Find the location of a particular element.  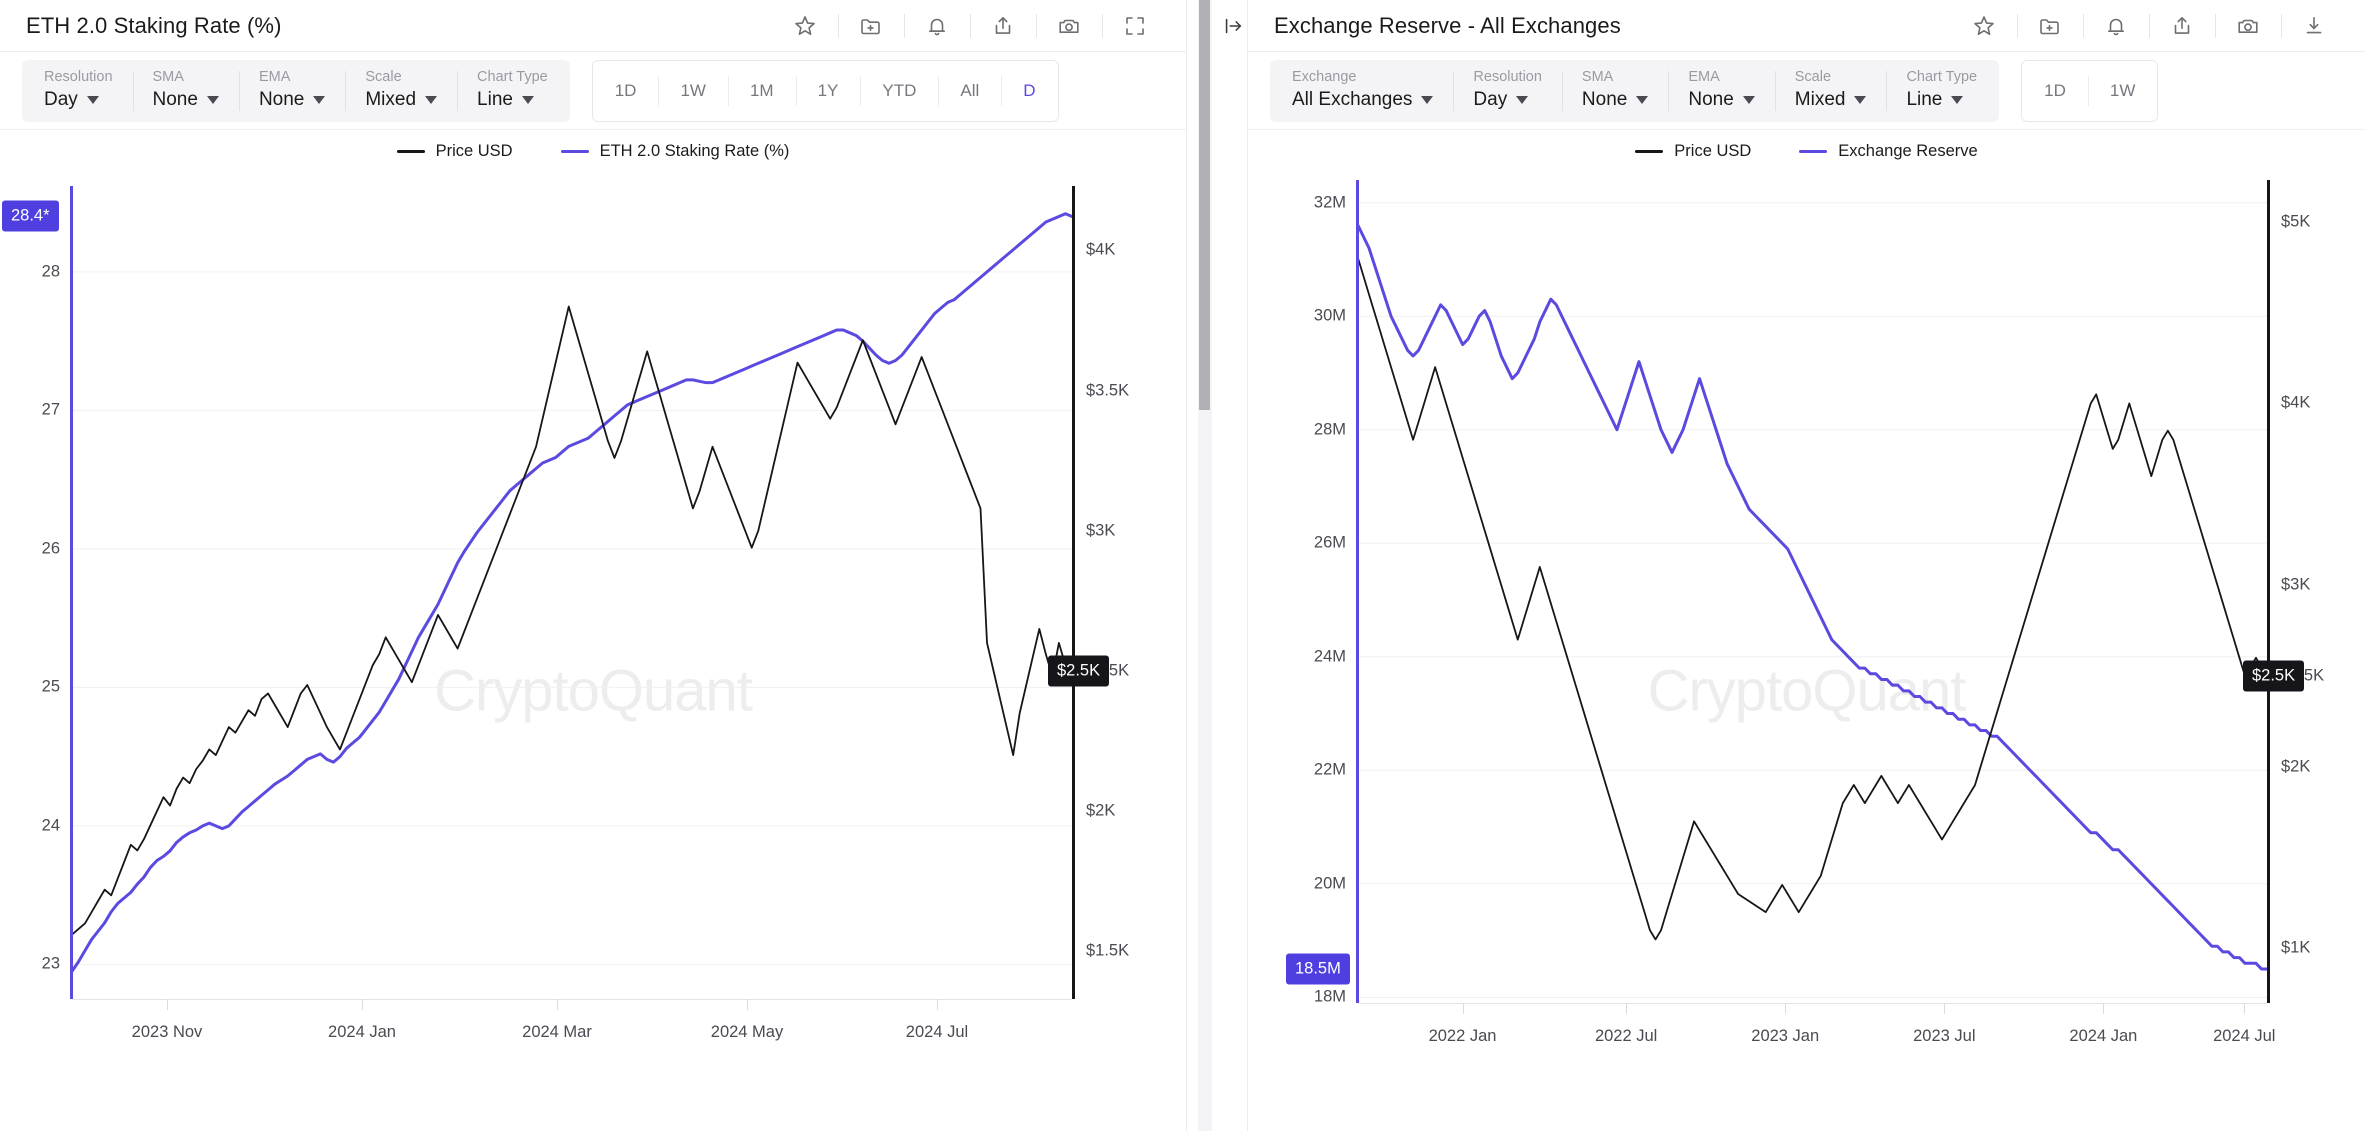

control-ema-value-text: None is located at coordinates (281, 100).